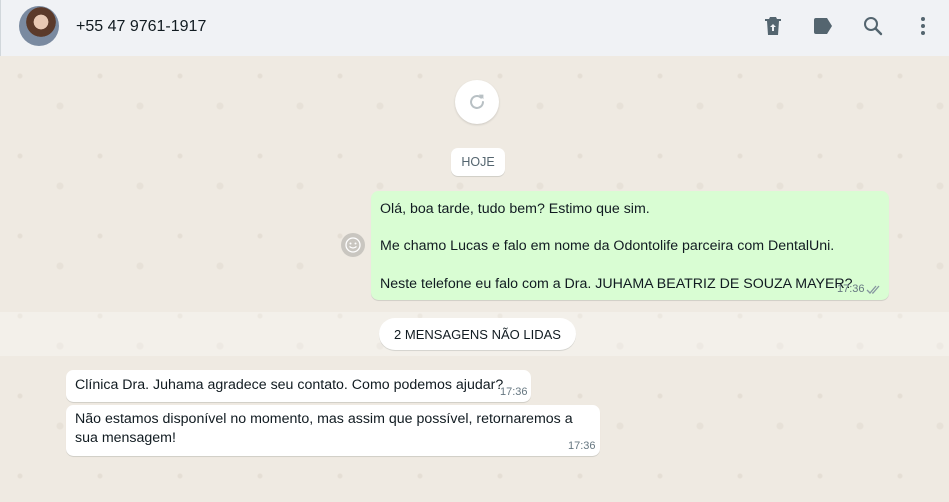  I want to click on react-emoji-button, so click(353, 245).